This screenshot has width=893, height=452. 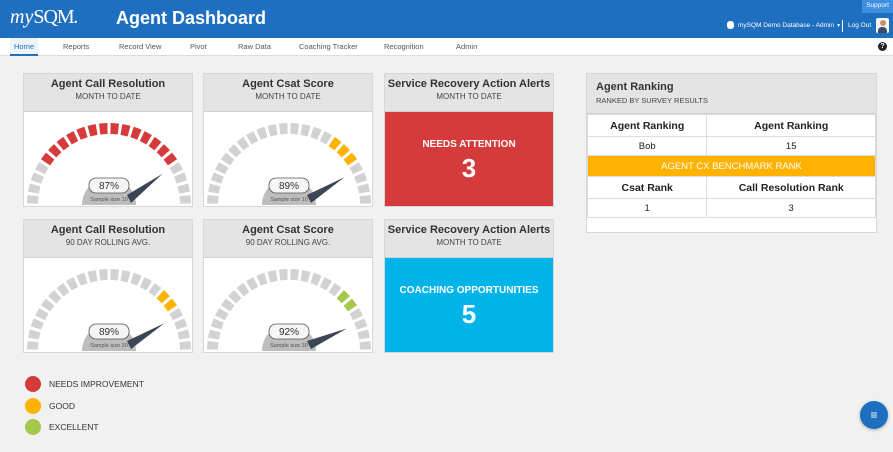 What do you see at coordinates (76, 17) in the screenshot?
I see `logo-suffix: .` at bounding box center [76, 17].